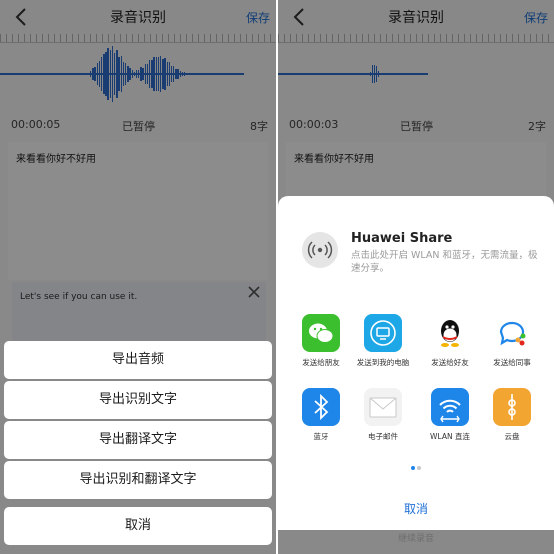 The height and width of the screenshot is (554, 554). Describe the element at coordinates (314, 124) in the screenshot. I see `elapsed-time: 00:00:03` at that location.